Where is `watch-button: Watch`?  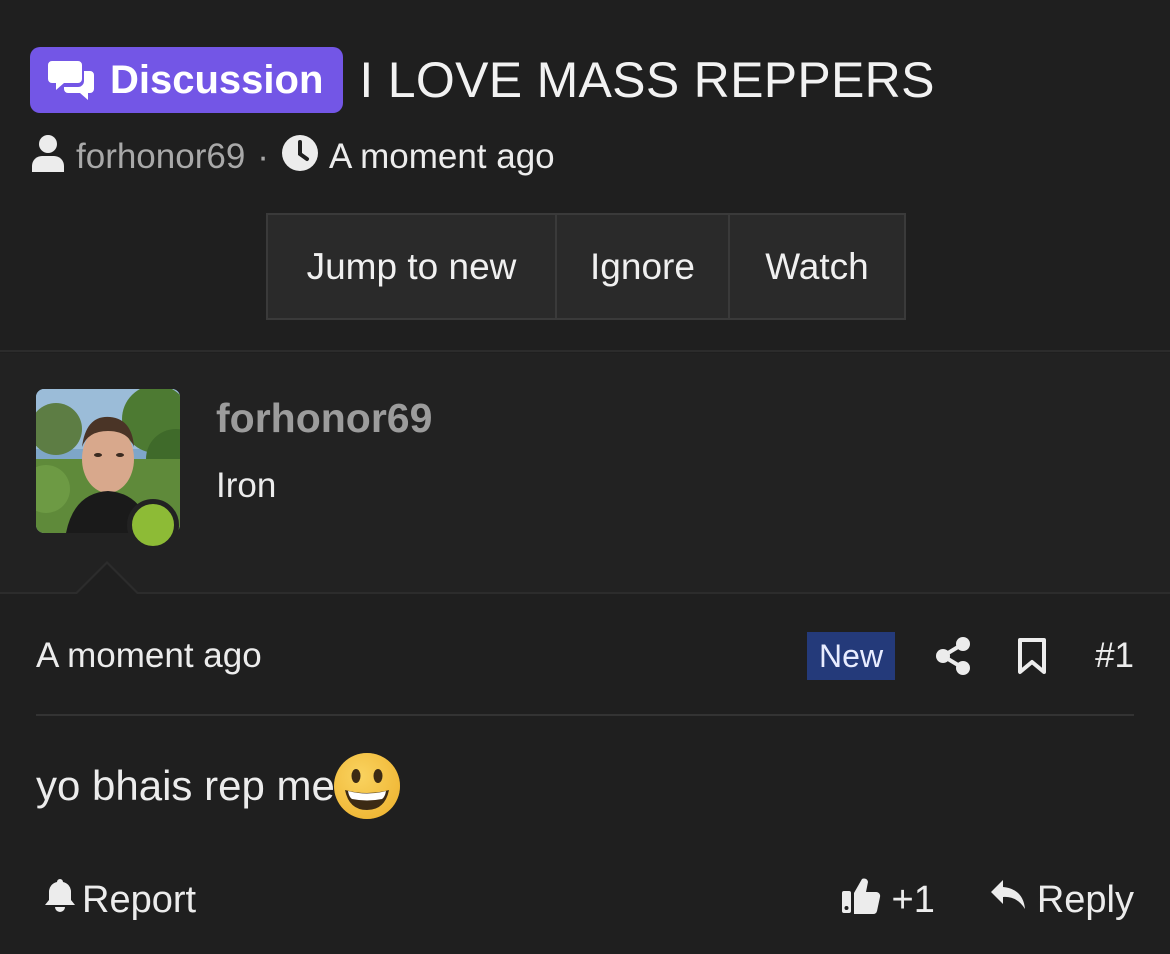
watch-button: Watch is located at coordinates (817, 266).